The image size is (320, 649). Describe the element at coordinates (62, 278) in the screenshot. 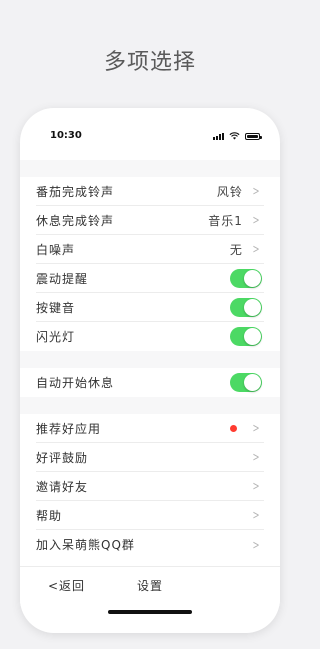

I see `row-label: 震动提醒` at that location.